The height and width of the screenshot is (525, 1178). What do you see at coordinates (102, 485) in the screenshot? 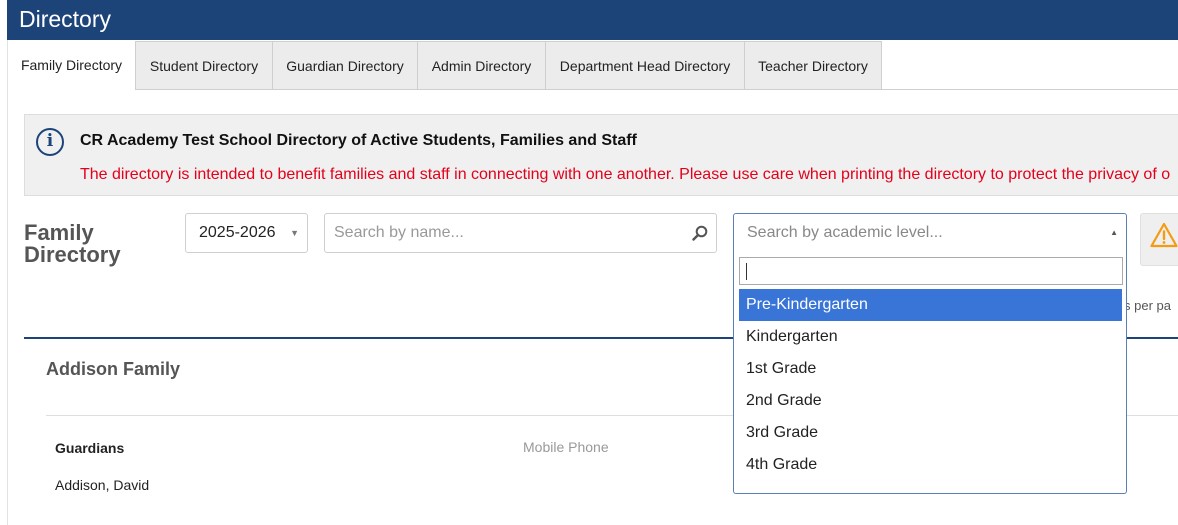
I see `guardian-name: Addison, David` at bounding box center [102, 485].